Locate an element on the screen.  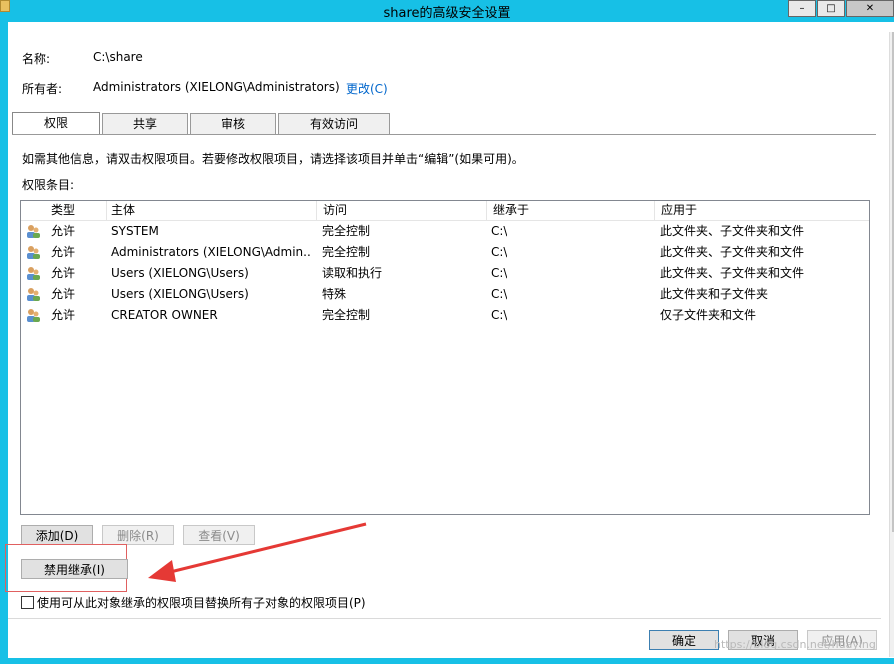
row-principal: CREATOR OWNER is located at coordinates (164, 315).